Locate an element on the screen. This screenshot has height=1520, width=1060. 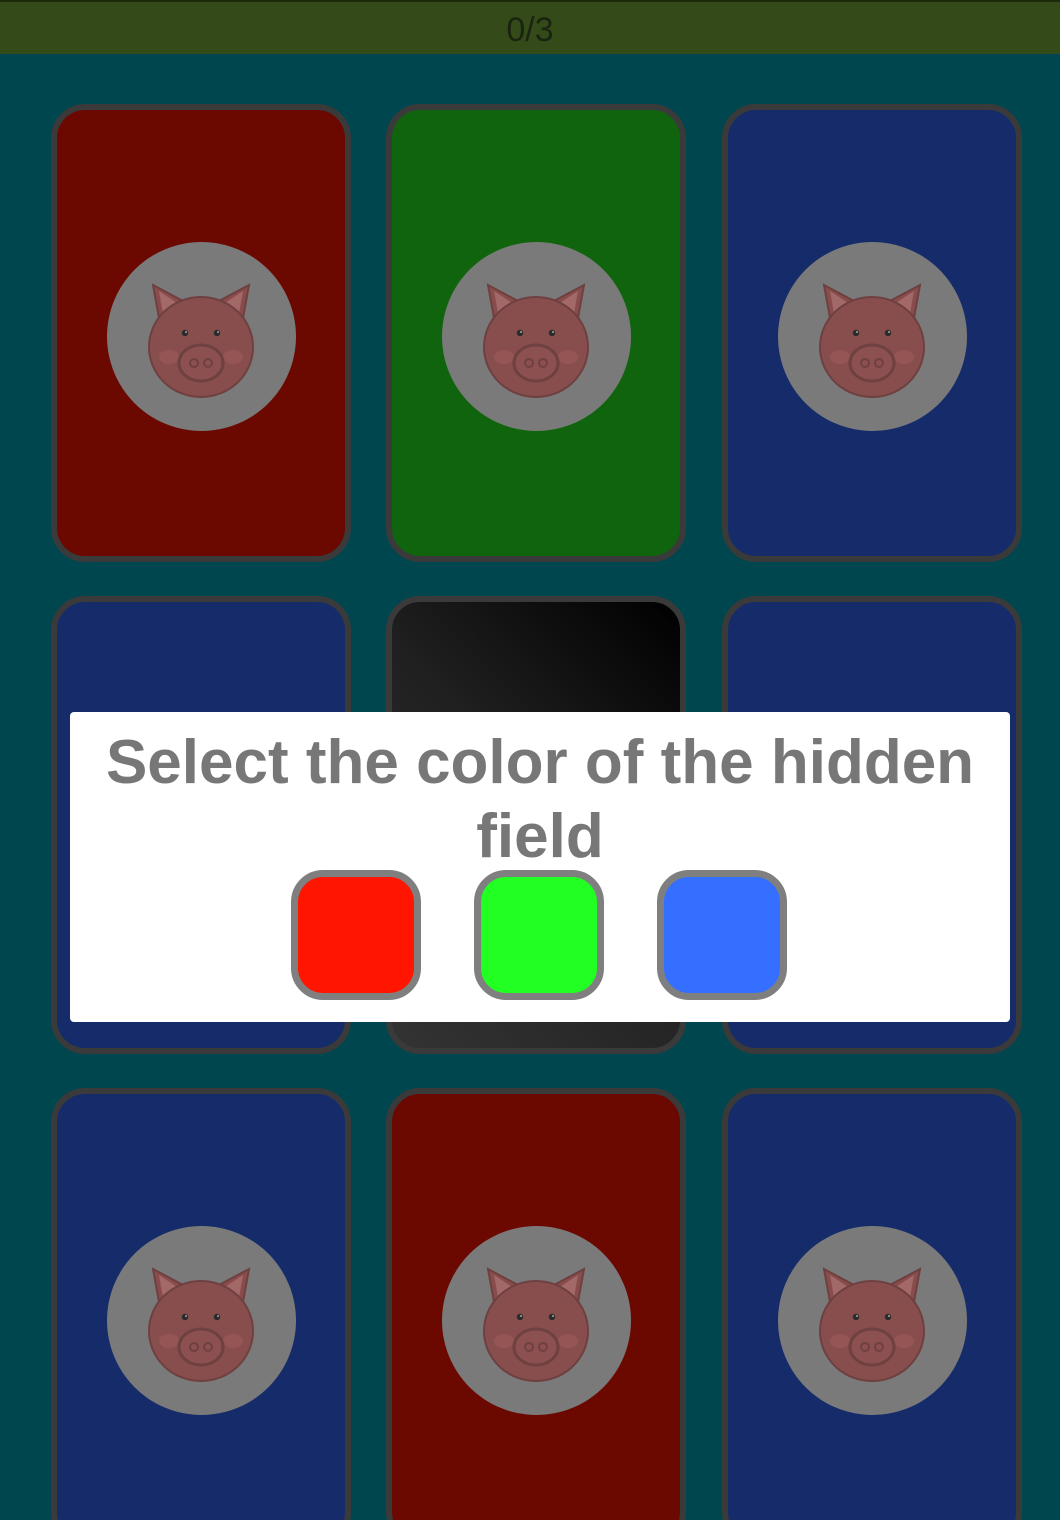
card-r1-c2 is located at coordinates (536, 333).